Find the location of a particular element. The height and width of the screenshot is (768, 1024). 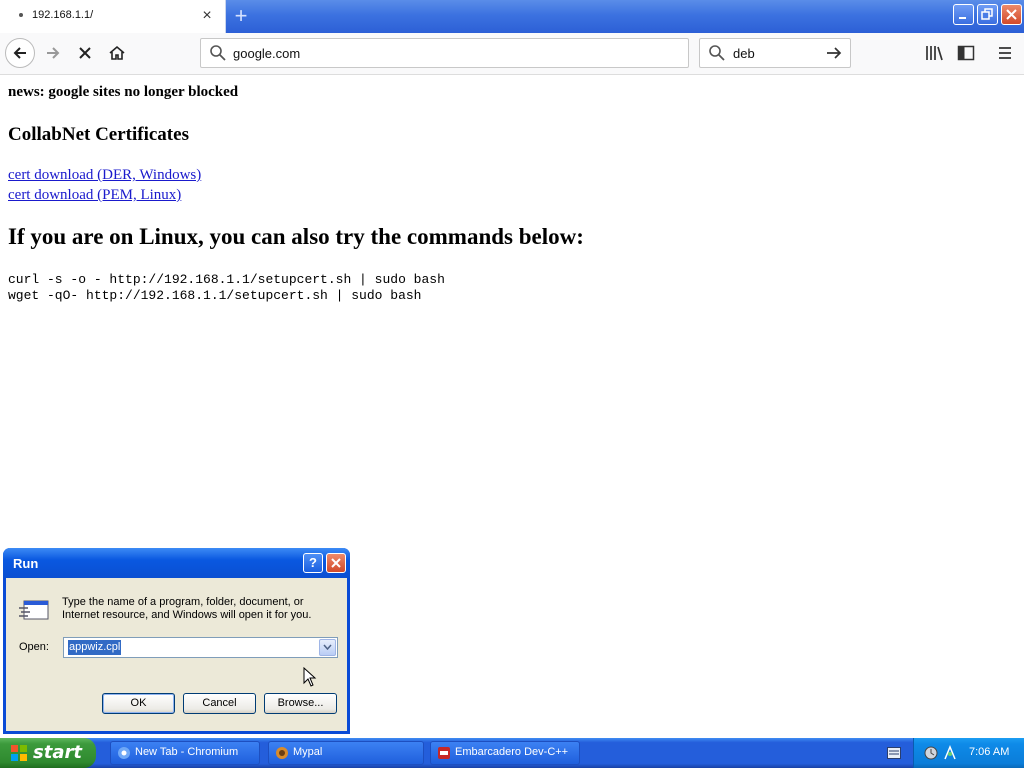

chevron-down-icon is located at coordinates (327, 647).